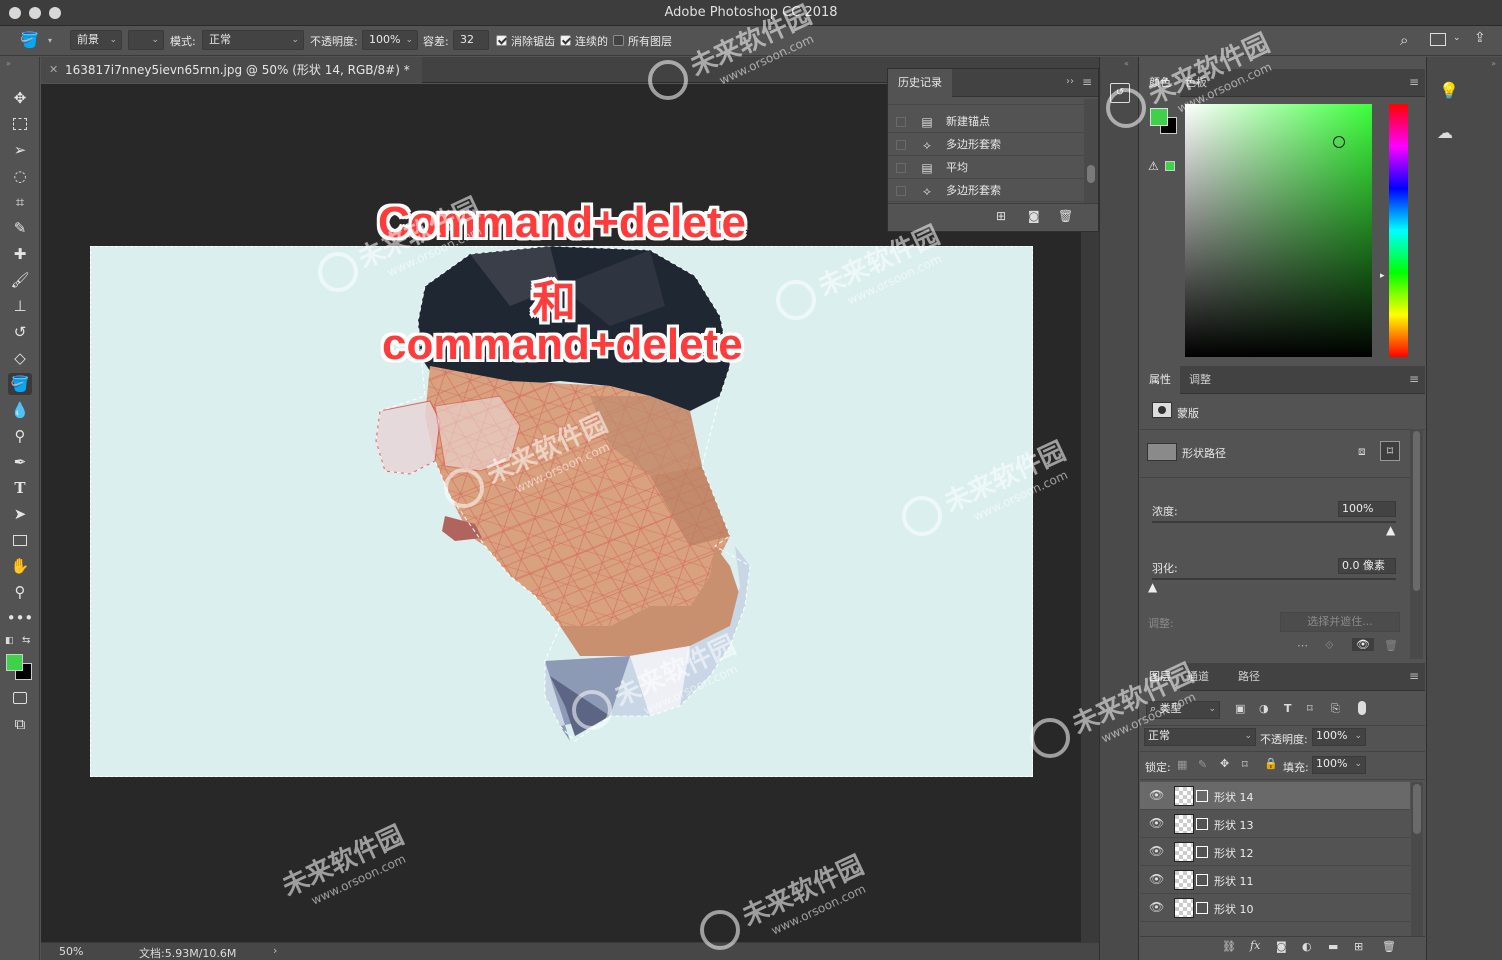 This screenshot has height=960, width=1502. What do you see at coordinates (20, 698) in the screenshot?
I see `quick-mask-icon` at bounding box center [20, 698].